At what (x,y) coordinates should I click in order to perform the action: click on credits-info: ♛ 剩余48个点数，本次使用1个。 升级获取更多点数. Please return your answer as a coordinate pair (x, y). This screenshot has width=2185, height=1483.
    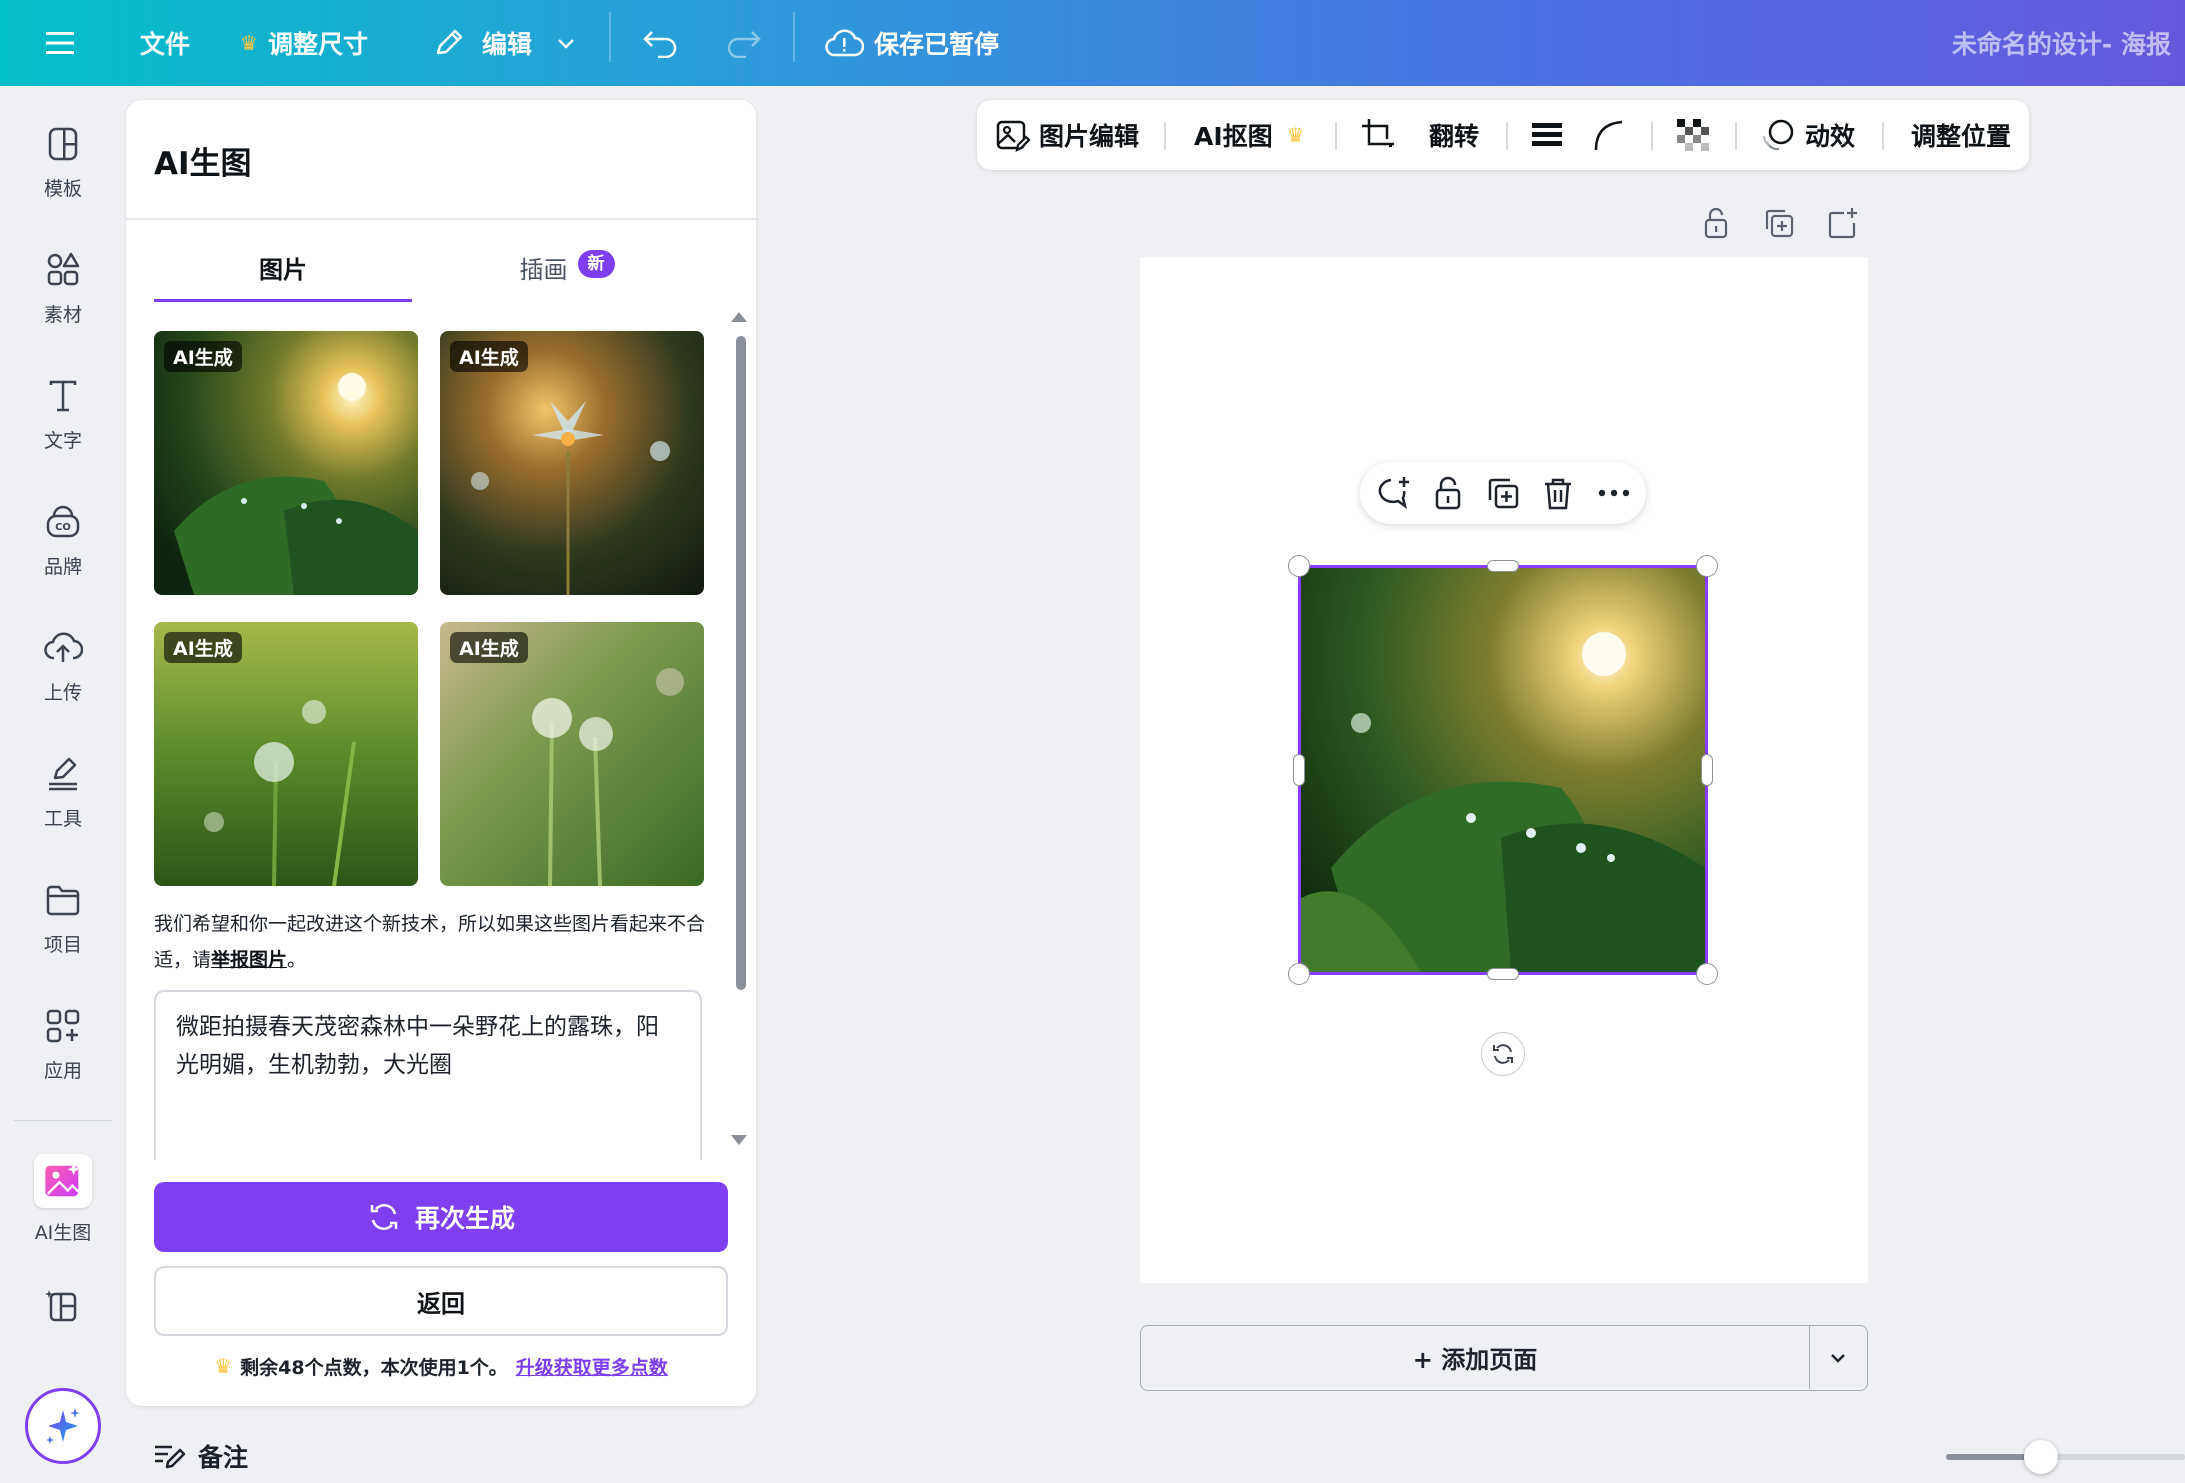
    Looking at the image, I should click on (441, 1366).